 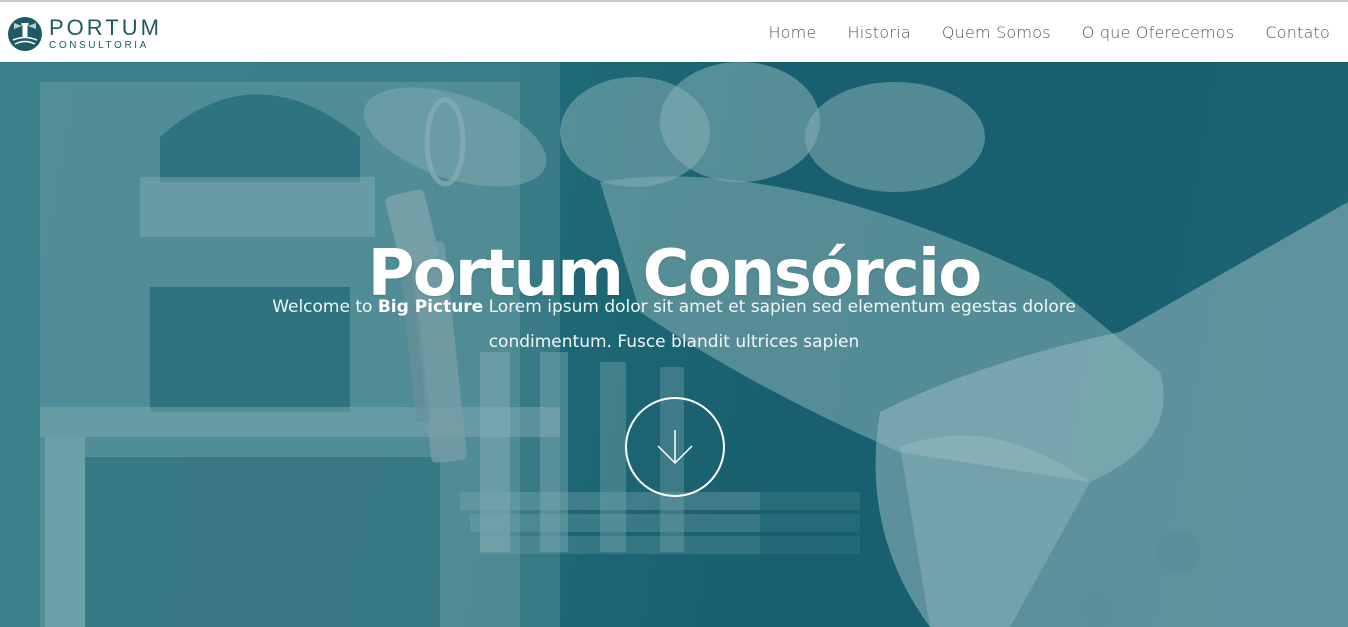 I want to click on nav-item-o-que-oferecemos: O que Oferecemos, so click(x=1158, y=32).